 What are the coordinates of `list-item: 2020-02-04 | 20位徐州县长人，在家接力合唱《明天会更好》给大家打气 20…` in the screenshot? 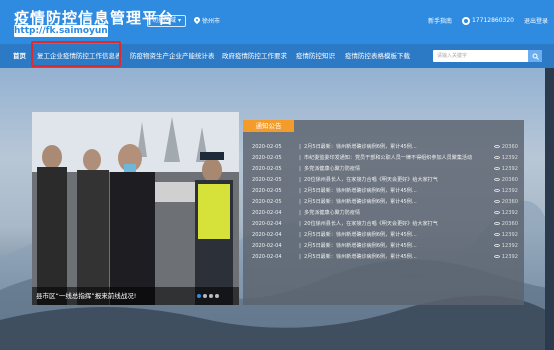 It's located at (385, 224).